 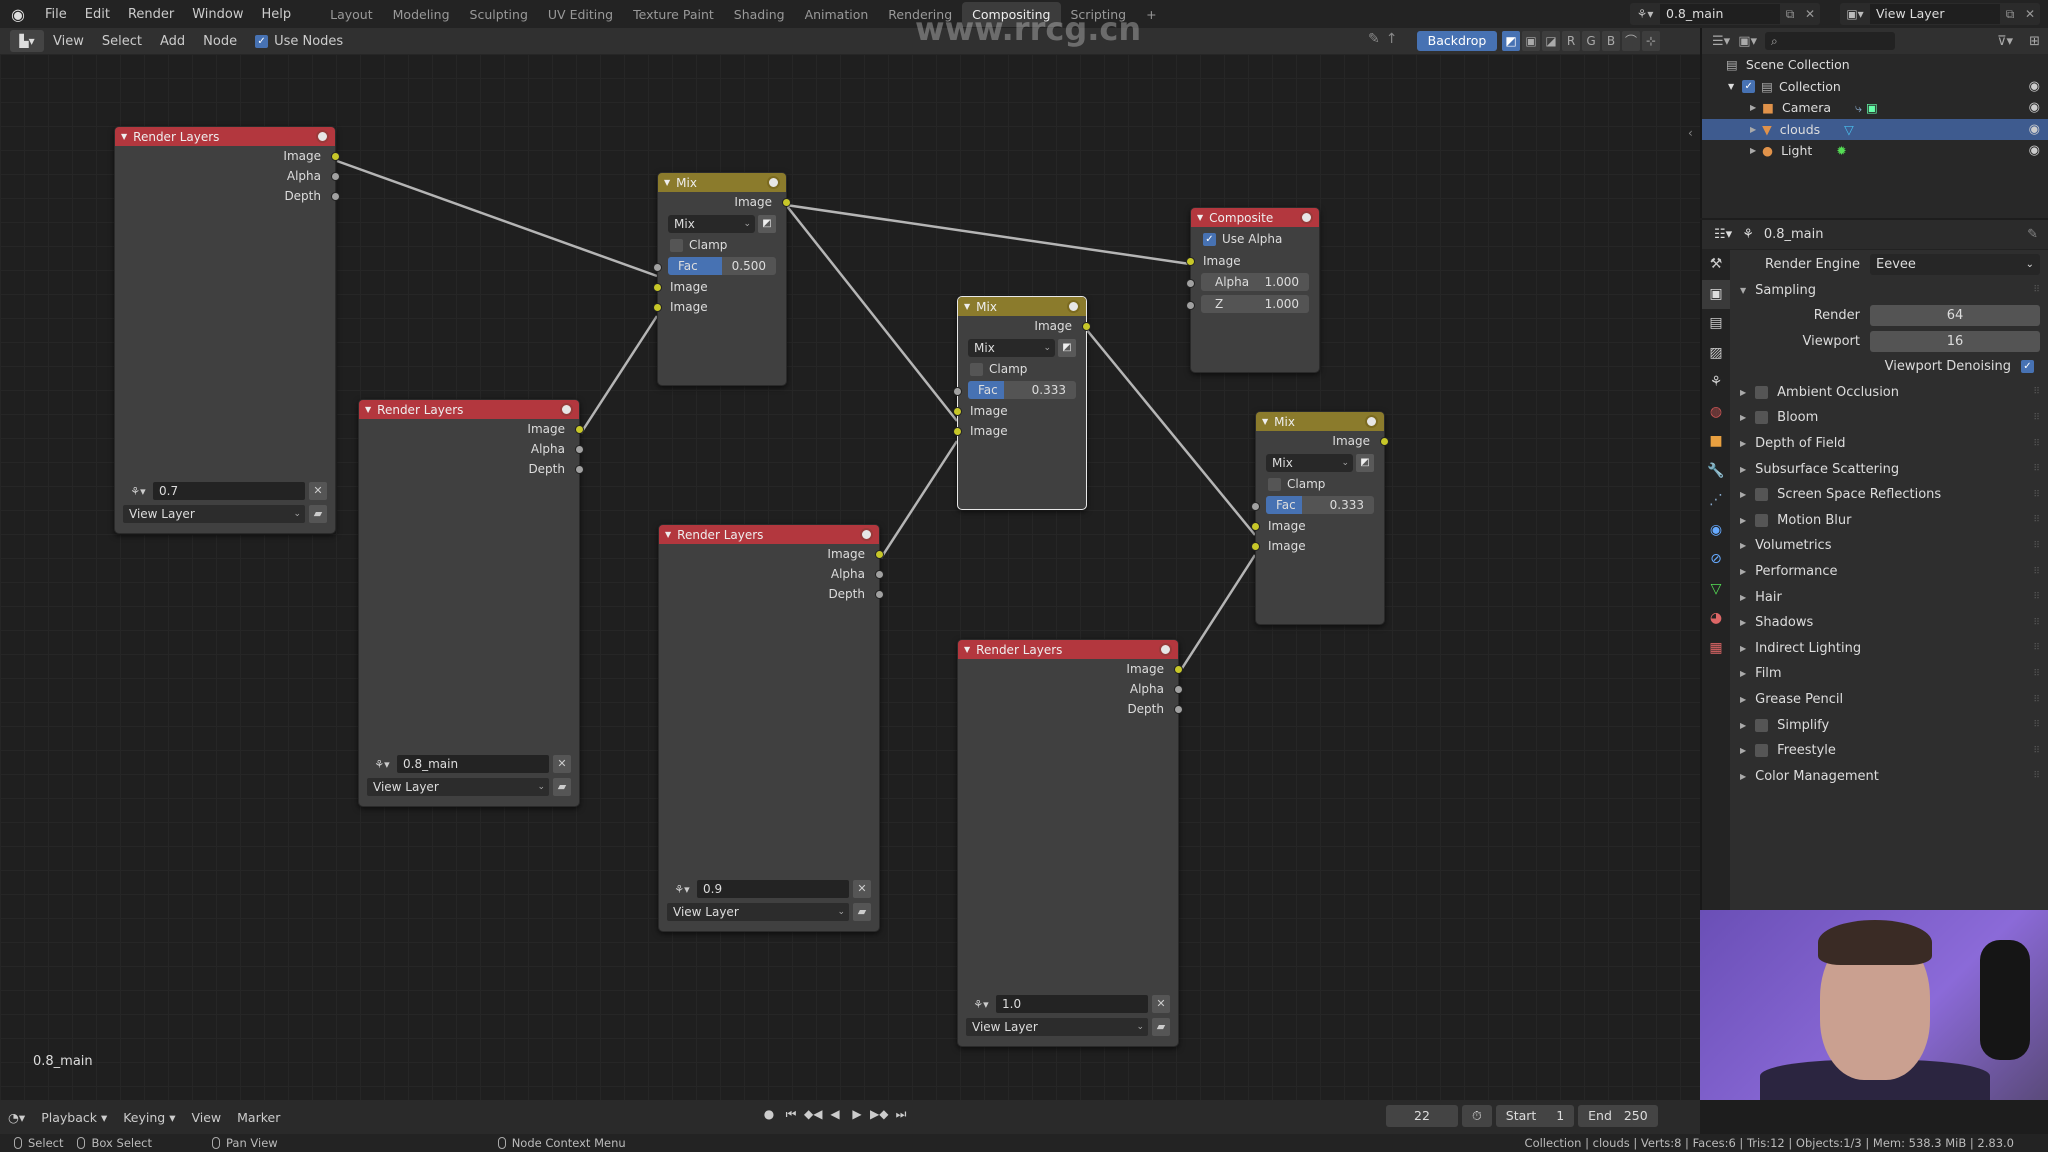 I want to click on filter-view-icon: ▣▾, so click(x=1747, y=41).